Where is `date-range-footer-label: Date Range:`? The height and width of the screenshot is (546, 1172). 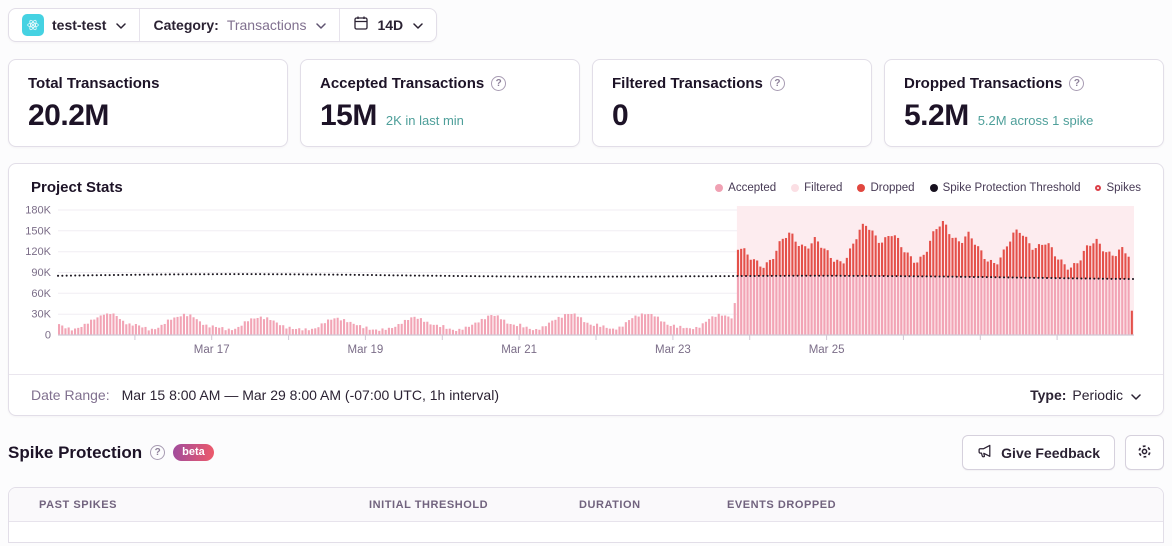 date-range-footer-label: Date Range: is located at coordinates (70, 395).